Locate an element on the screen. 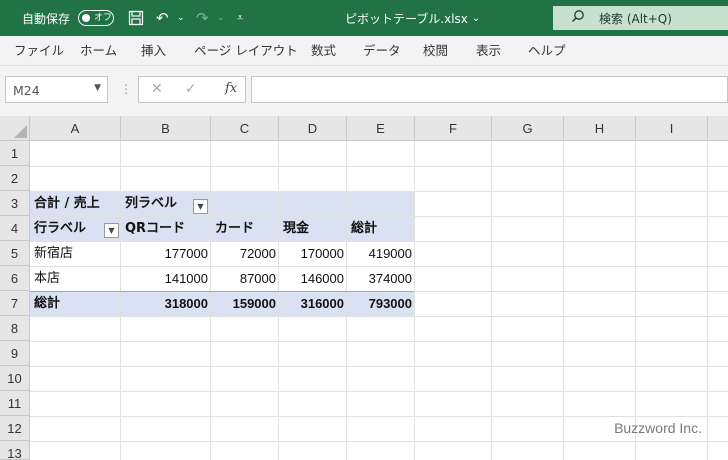 The height and width of the screenshot is (460, 728). formula-input is located at coordinates (489, 89).